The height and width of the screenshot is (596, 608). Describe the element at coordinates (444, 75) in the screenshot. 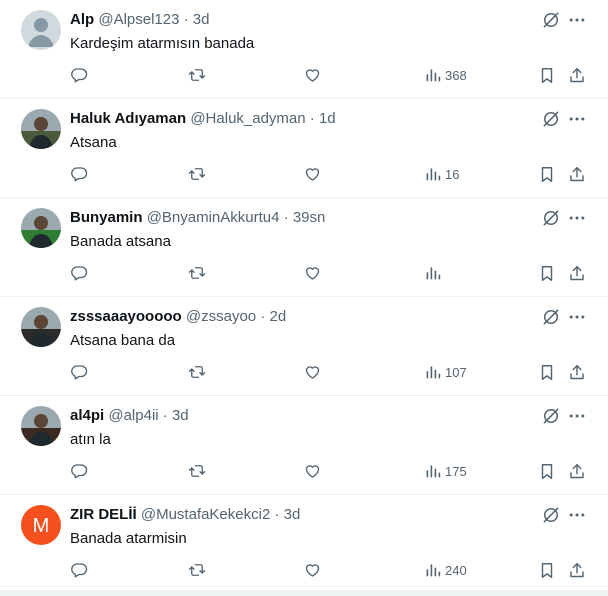

I see `views-button: 368` at that location.